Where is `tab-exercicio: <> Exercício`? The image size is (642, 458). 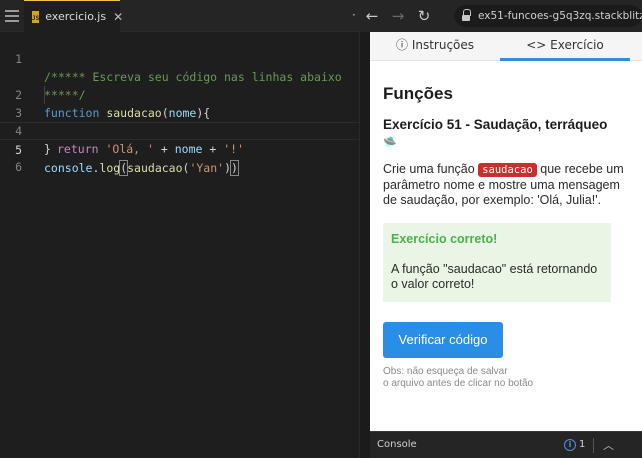 tab-exercicio: <> Exercício is located at coordinates (565, 46).